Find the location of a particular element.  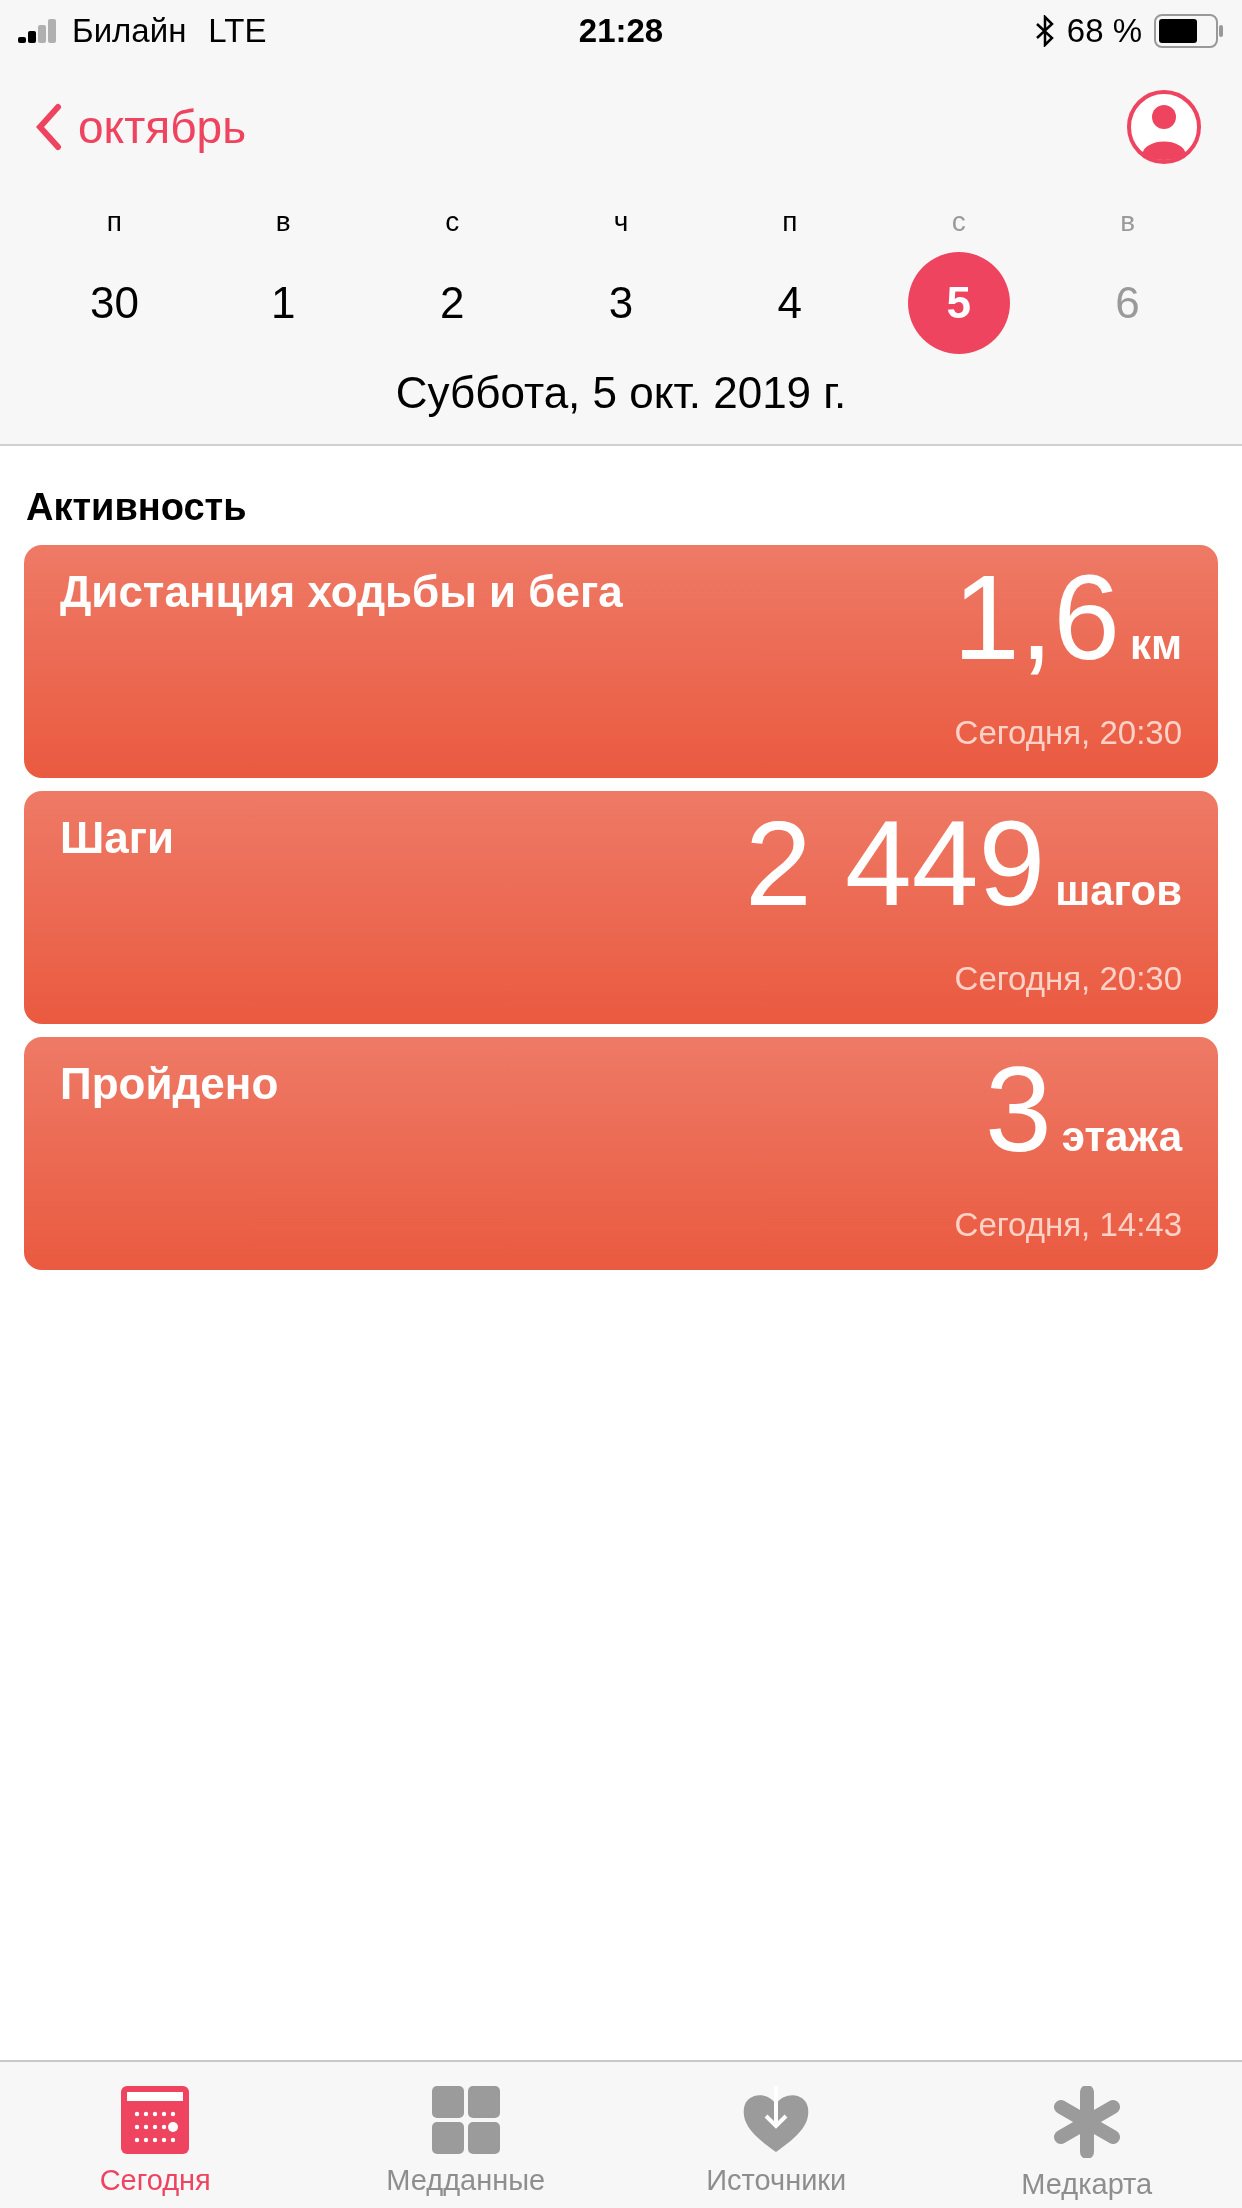

back-button: октябрь is located at coordinates (141, 127).